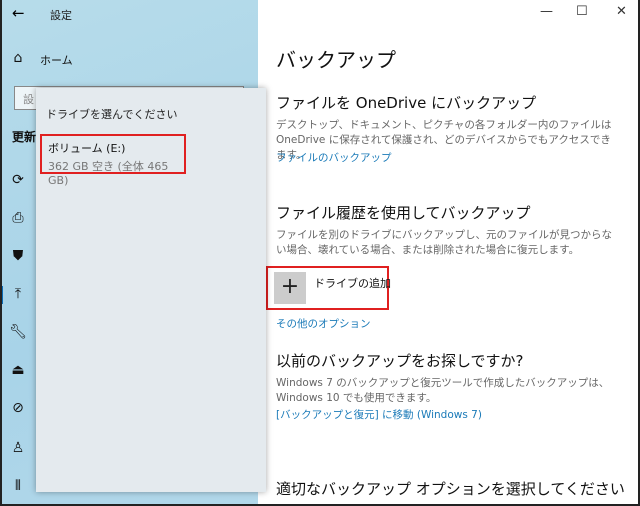 This screenshot has width=640, height=506. What do you see at coordinates (112, 114) in the screenshot?
I see `flyout-title: ドライブを選んでください` at bounding box center [112, 114].